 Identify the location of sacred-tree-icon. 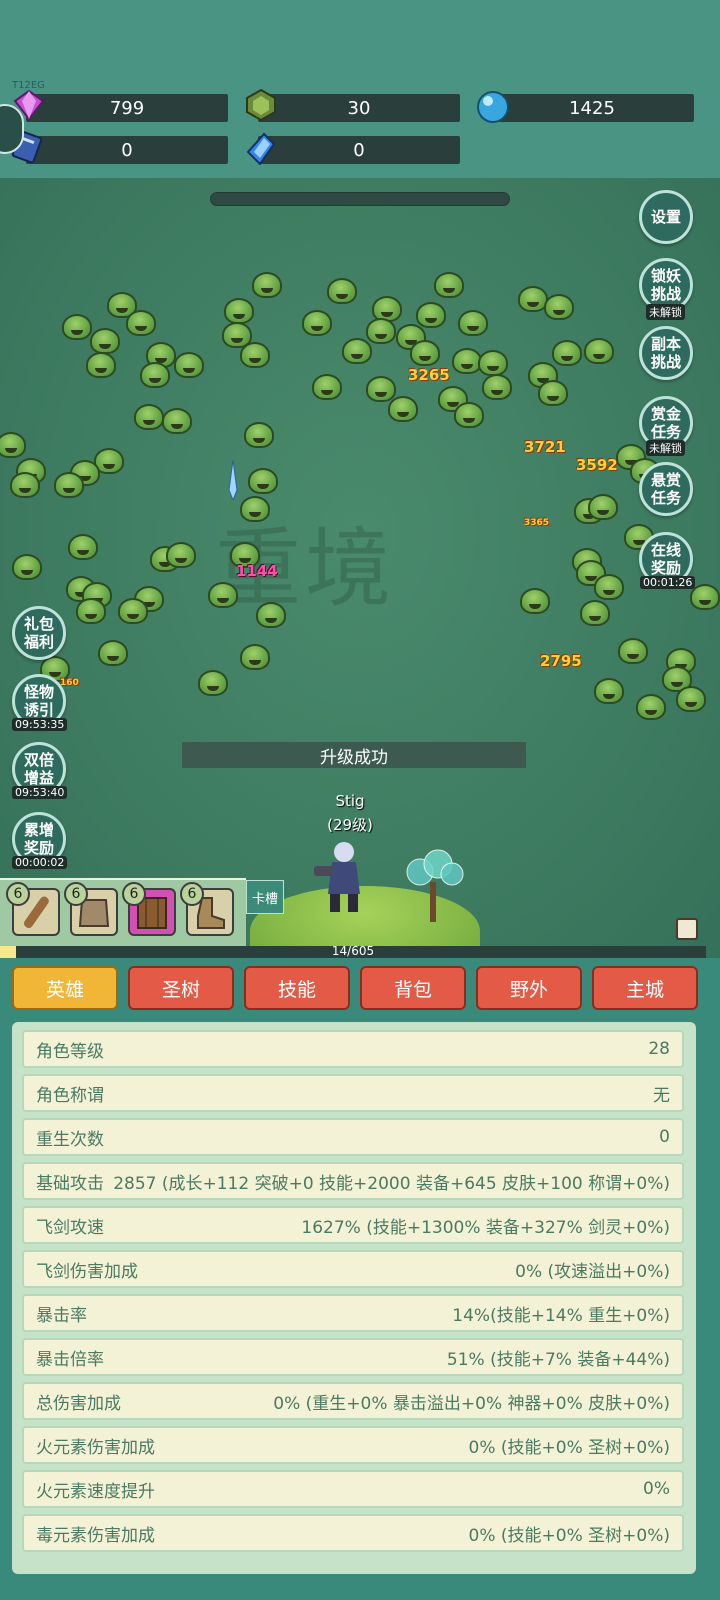
(435, 885).